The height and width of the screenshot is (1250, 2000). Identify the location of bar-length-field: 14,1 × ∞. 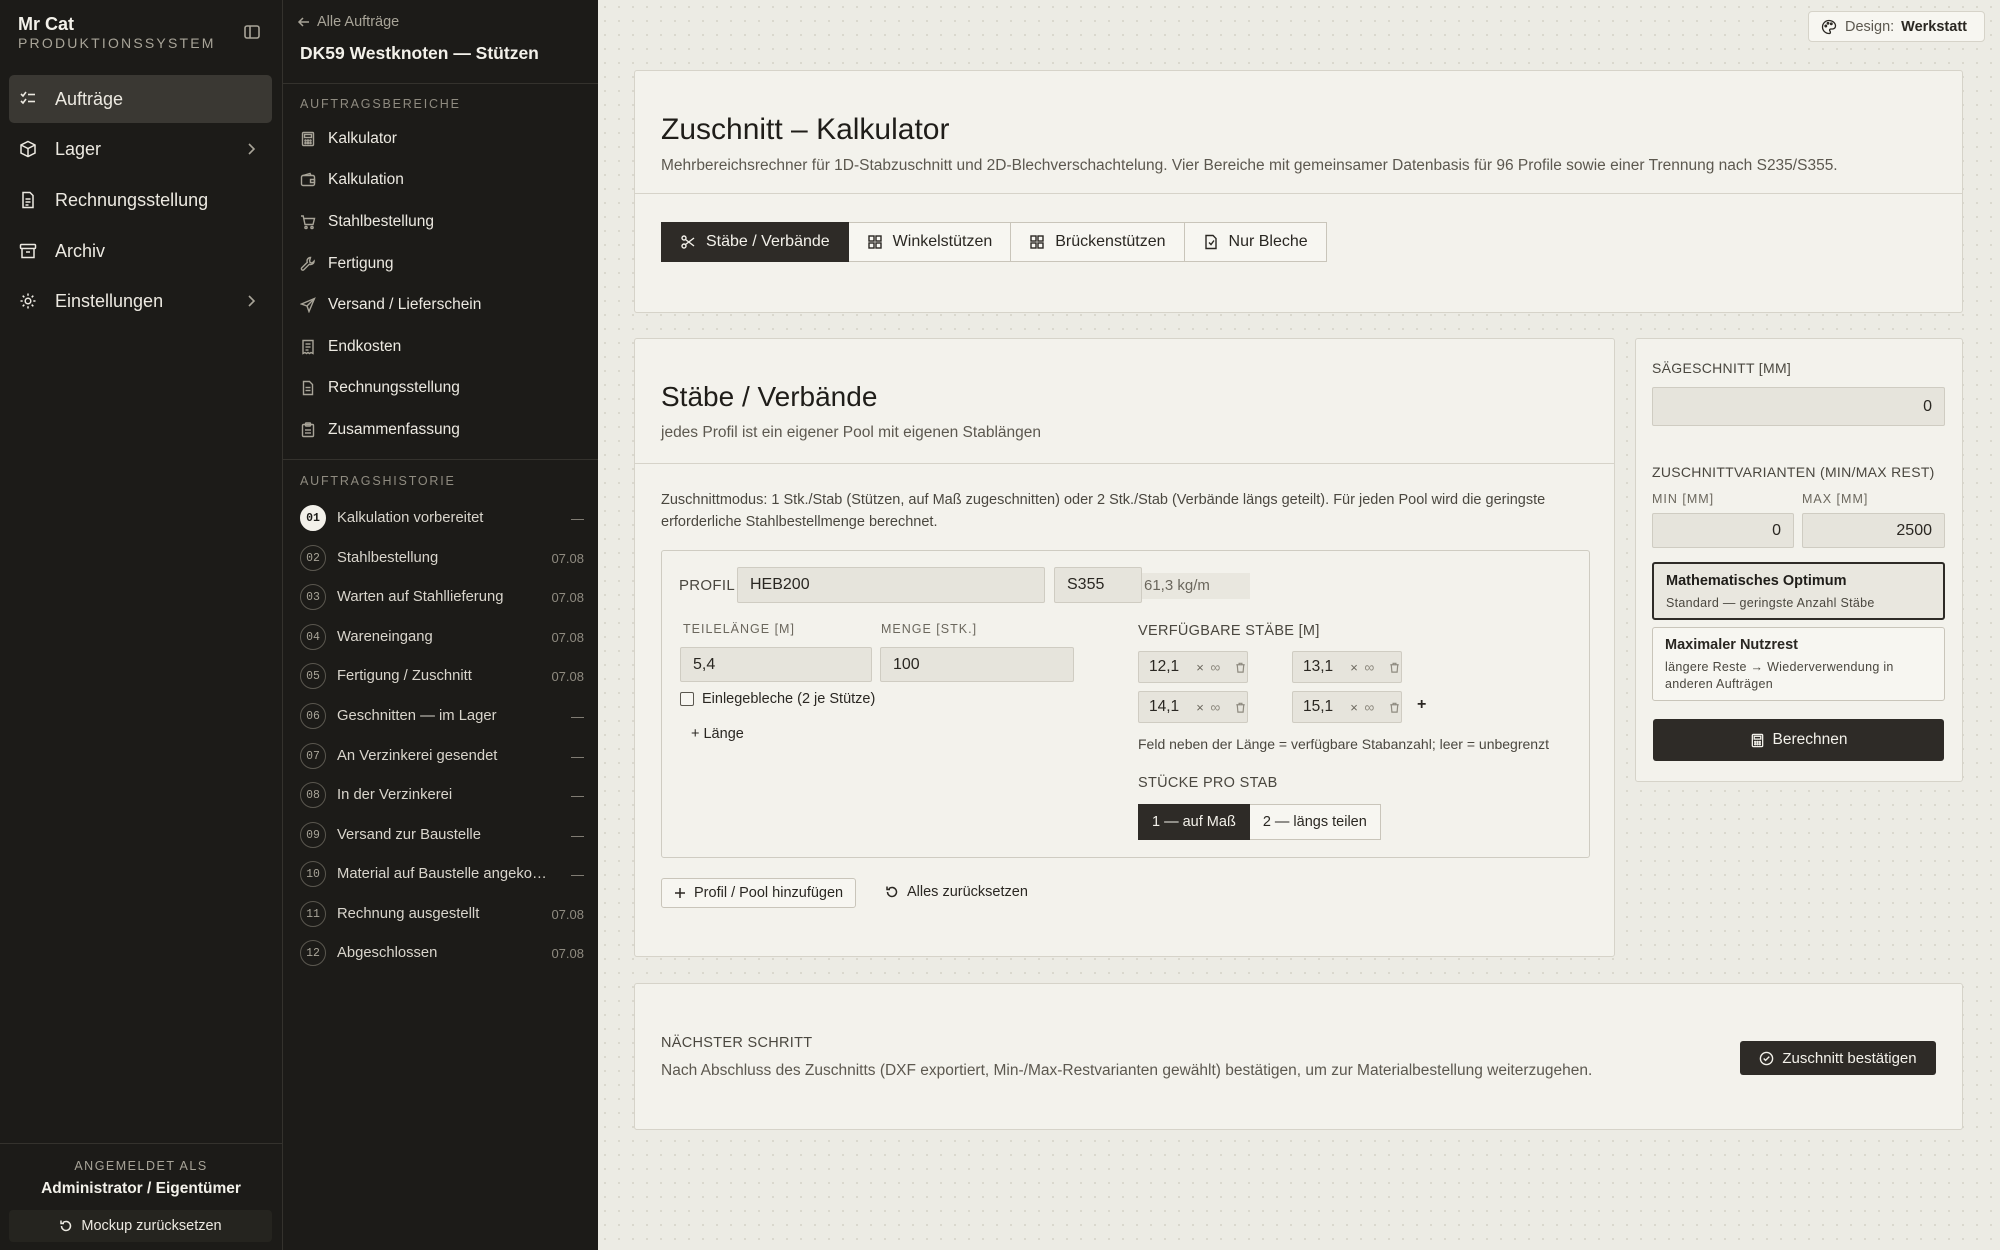
(1193, 707).